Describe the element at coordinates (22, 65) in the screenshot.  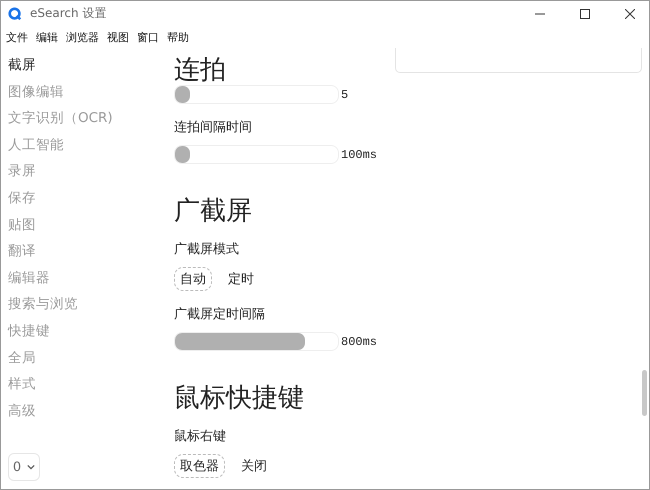
I see `sidebar-item: 截屏` at that location.